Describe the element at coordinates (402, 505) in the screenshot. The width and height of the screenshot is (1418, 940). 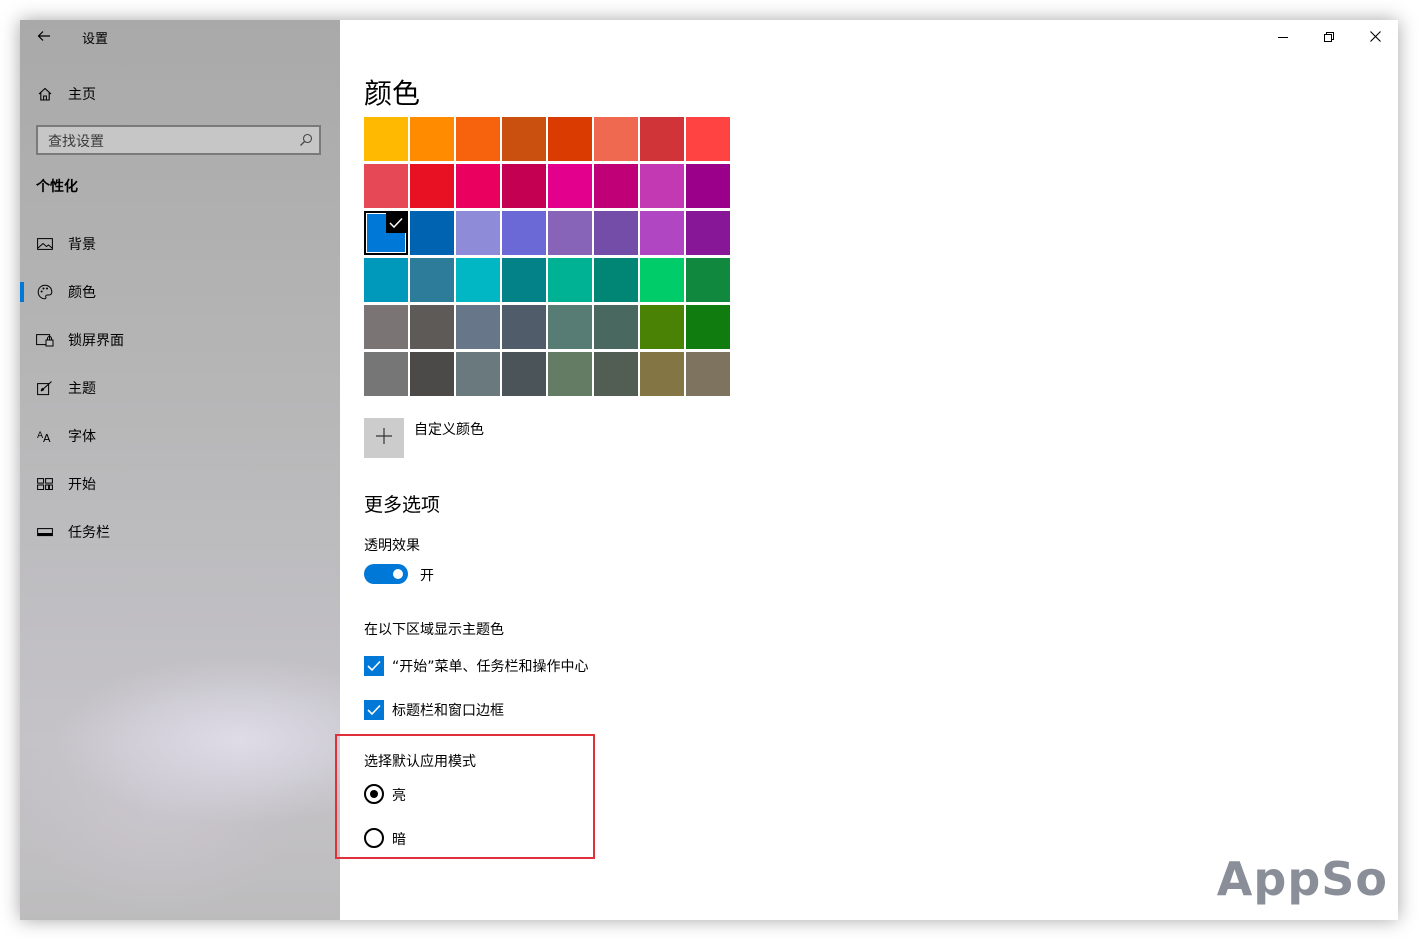
I see `more-options-title: 更多选项` at that location.